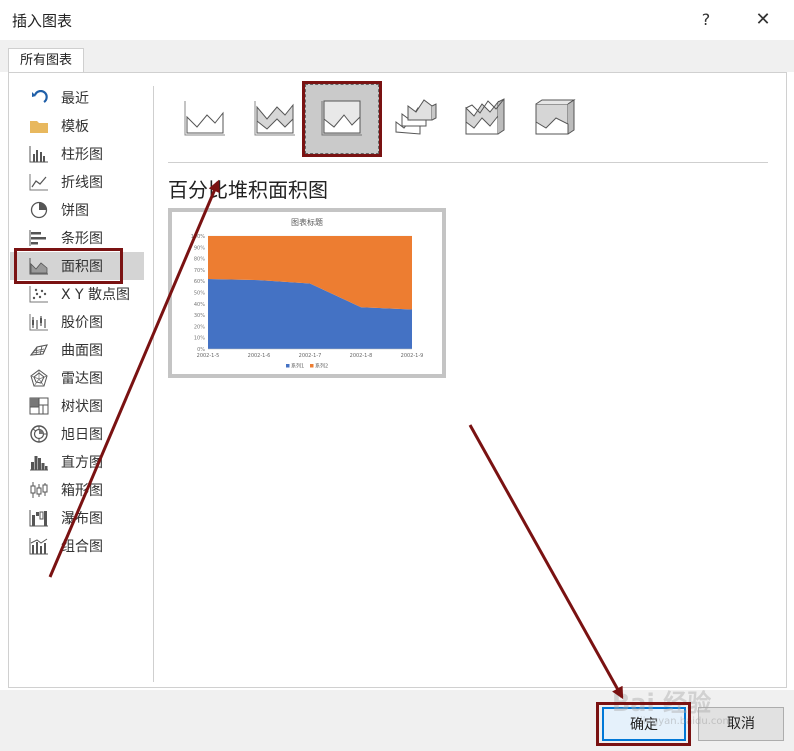 The width and height of the screenshot is (794, 751). I want to click on dialog-titlebar: 插入图表 ? ✕, so click(397, 20).